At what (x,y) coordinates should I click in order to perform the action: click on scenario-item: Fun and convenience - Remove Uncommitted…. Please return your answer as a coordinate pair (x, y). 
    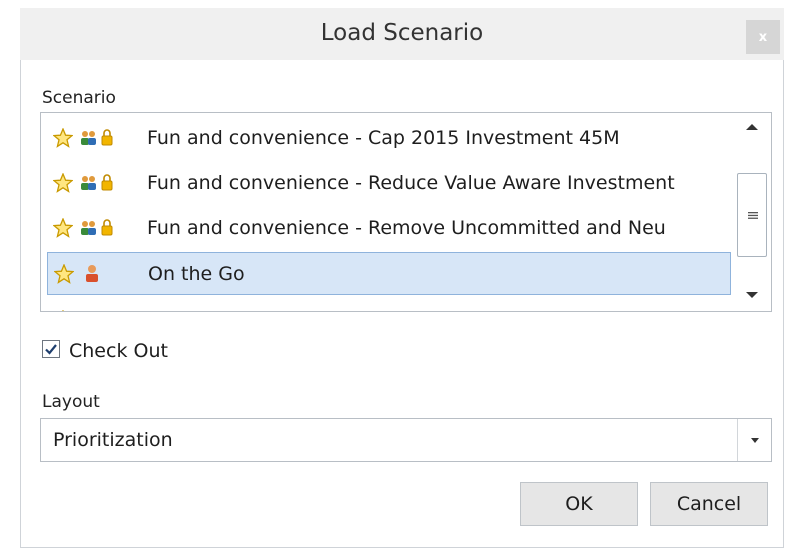
    Looking at the image, I should click on (389, 228).